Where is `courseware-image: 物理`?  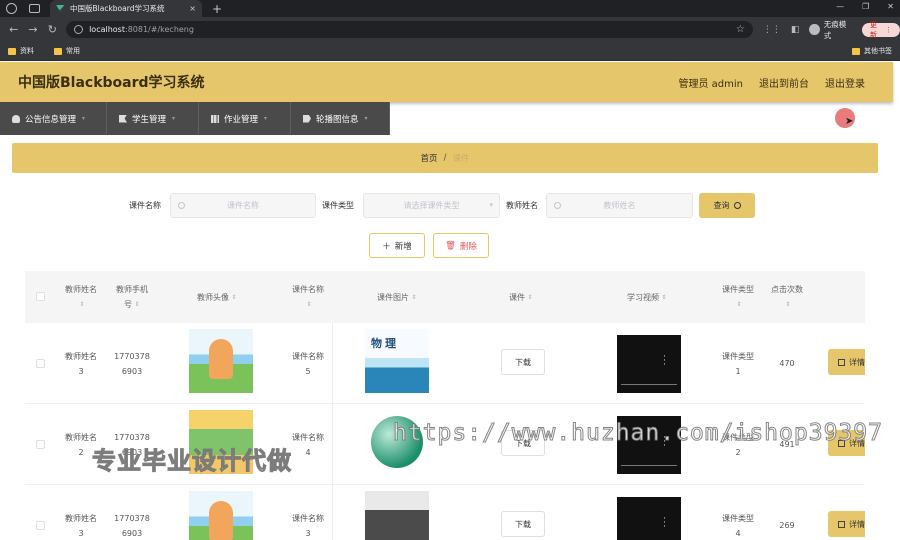
courseware-image: 物理 is located at coordinates (397, 361).